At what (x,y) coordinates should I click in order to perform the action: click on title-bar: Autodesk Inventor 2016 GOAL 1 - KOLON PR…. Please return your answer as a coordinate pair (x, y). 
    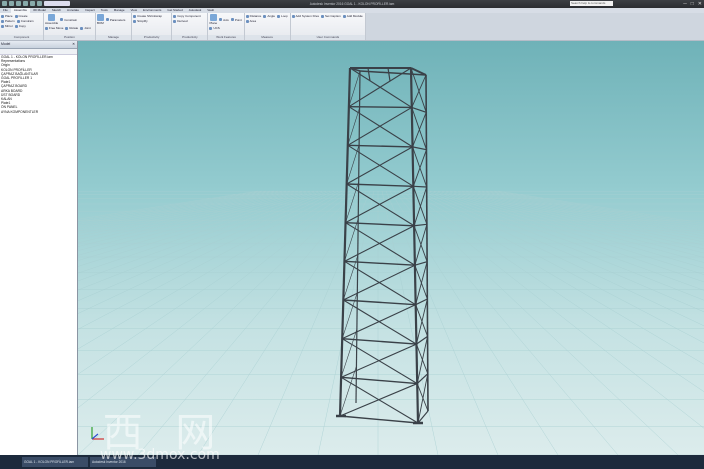
    Looking at the image, I should click on (352, 4).